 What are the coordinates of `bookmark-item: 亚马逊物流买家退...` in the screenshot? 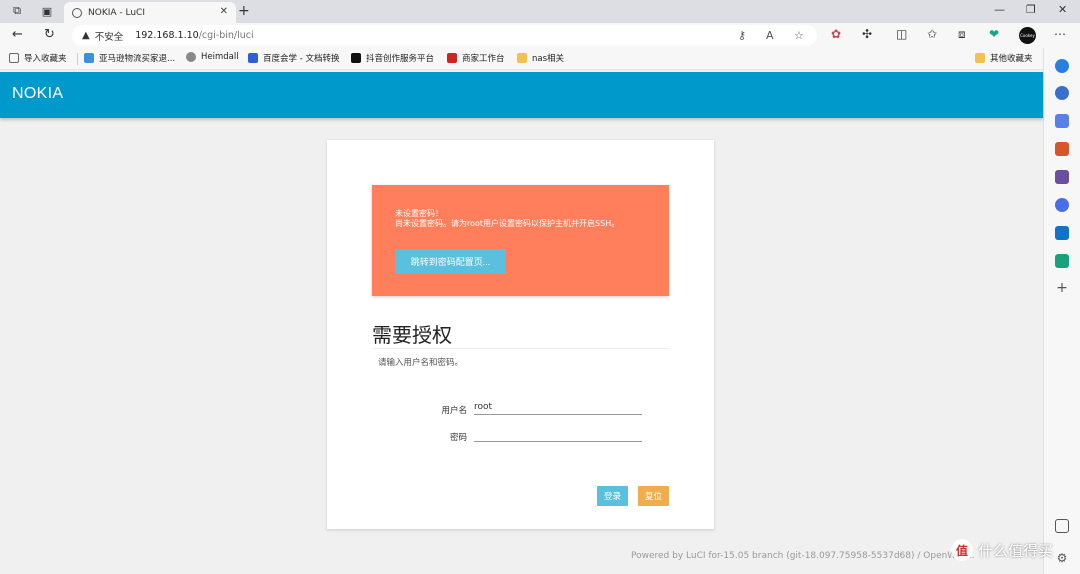 It's located at (129, 58).